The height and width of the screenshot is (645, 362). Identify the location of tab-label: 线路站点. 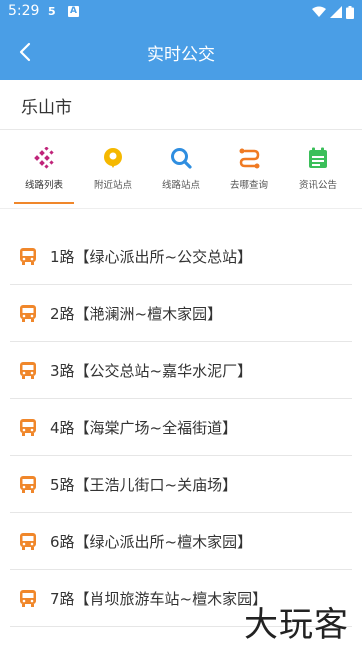
(180, 185).